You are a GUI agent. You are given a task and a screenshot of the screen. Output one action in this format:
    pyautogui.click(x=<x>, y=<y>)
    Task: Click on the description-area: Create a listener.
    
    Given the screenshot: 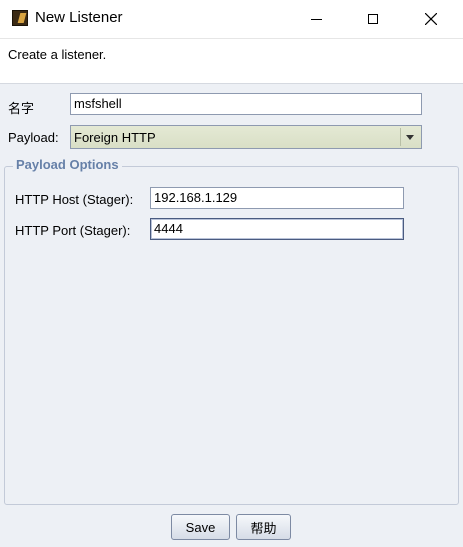 What is the action you would take?
    pyautogui.click(x=231, y=60)
    